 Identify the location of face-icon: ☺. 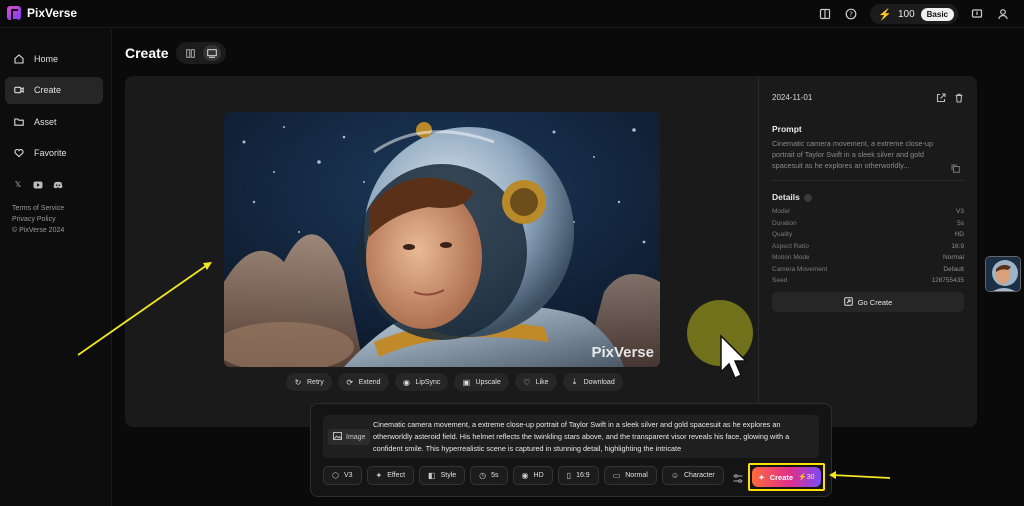
(674, 475).